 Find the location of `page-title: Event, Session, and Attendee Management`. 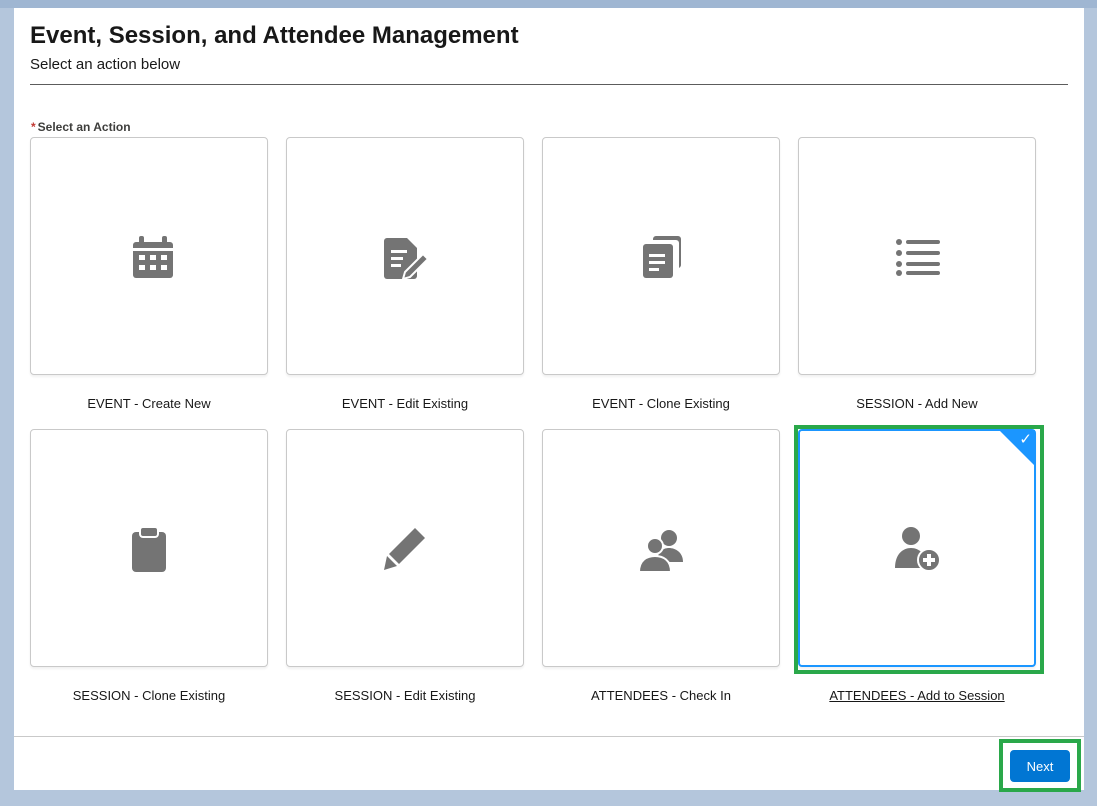

page-title: Event, Session, and Attendee Management is located at coordinates (274, 35).